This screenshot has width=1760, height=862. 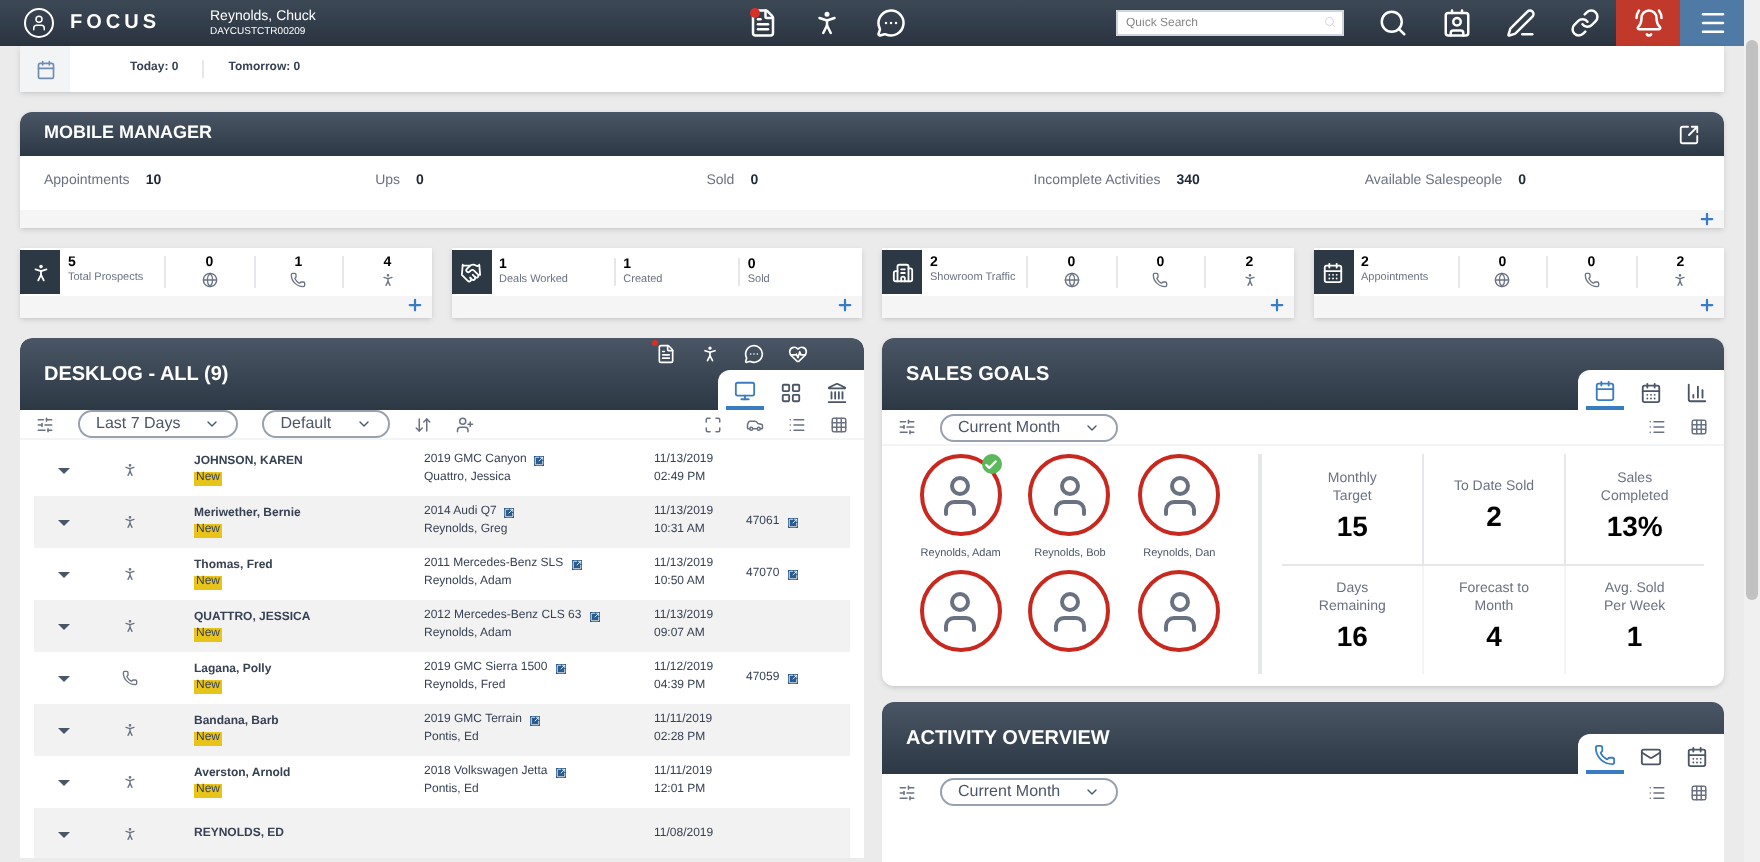 What do you see at coordinates (978, 375) in the screenshot?
I see `panel-title: SALES GOALS` at bounding box center [978, 375].